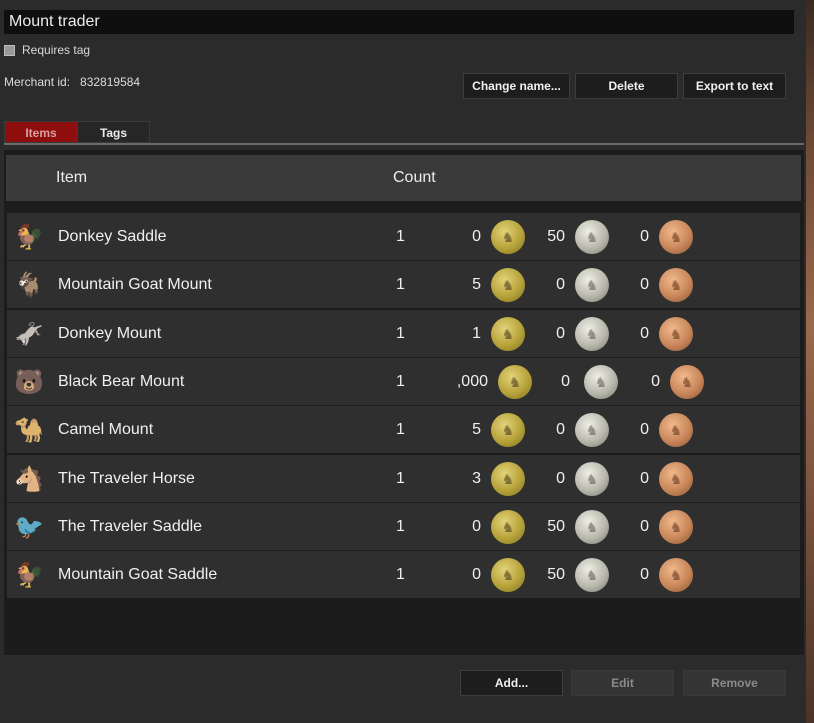  I want to click on export-to-text-button: Export to text, so click(734, 86).